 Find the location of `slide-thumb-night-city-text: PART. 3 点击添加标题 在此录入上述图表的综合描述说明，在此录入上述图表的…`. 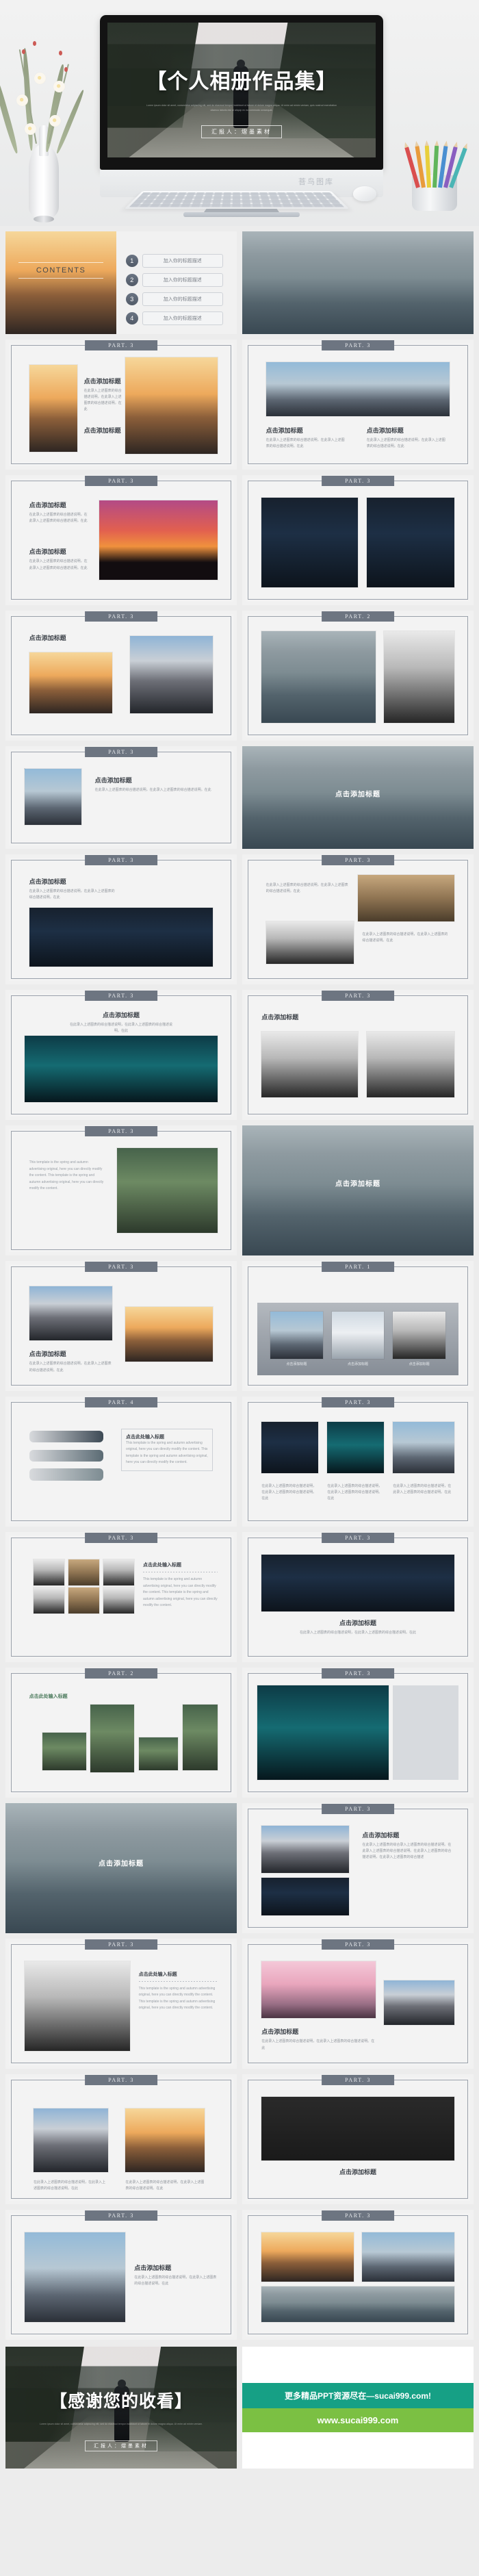

slide-thumb-night-city-text: PART. 3 点击添加标题 在此录入上述图表的综合描述说明，在此录入上述图表的… is located at coordinates (358, 1597).